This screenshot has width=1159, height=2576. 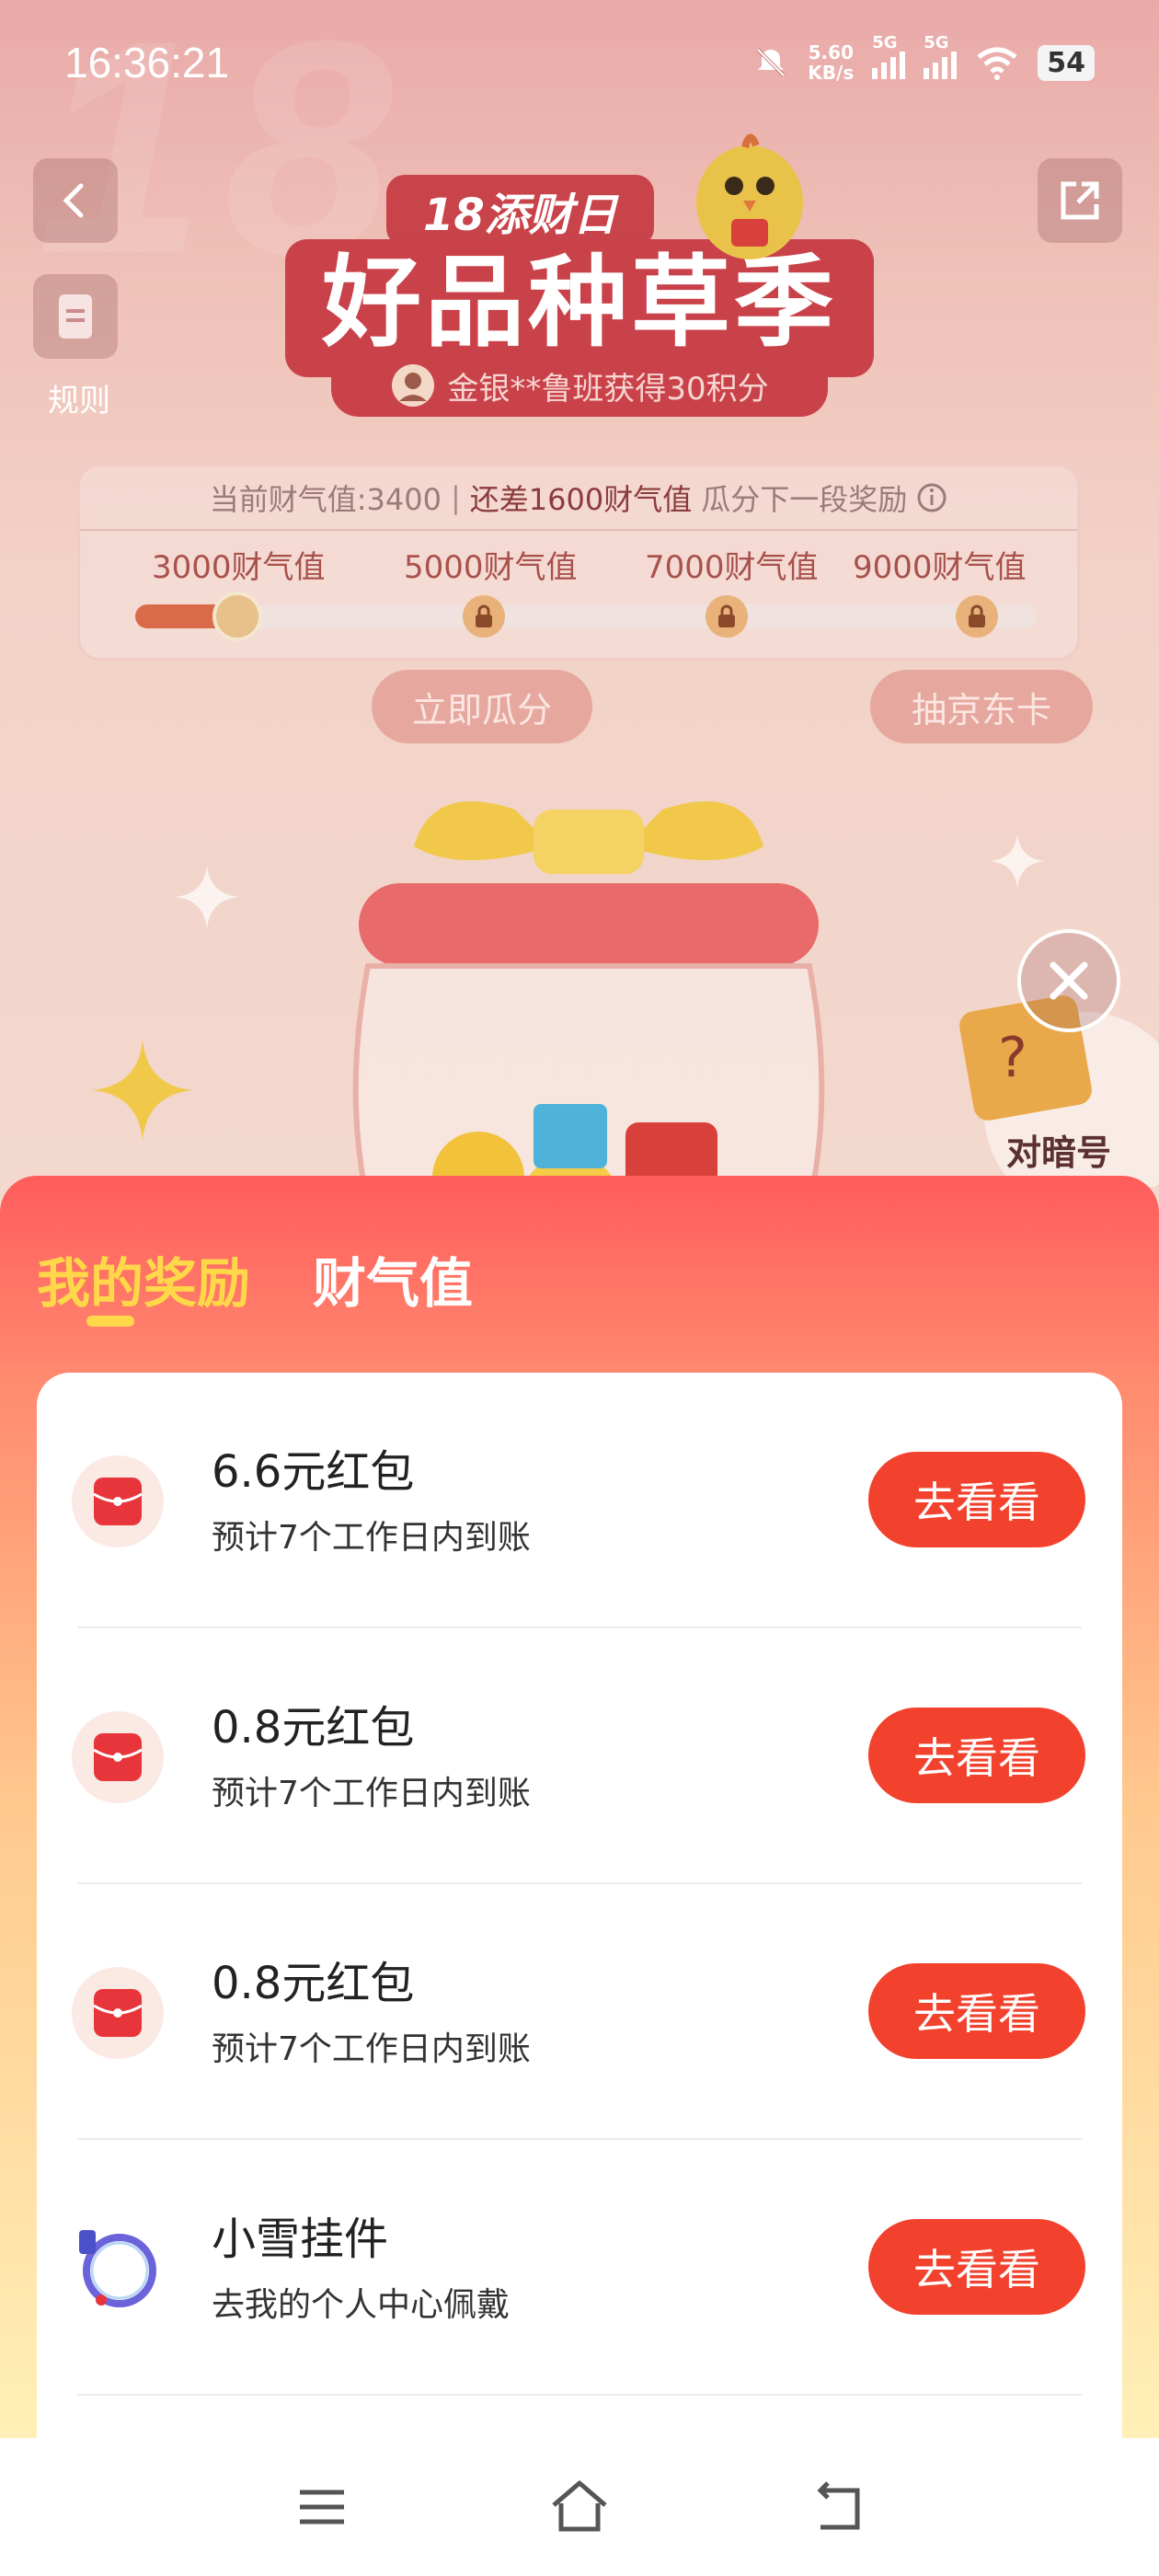 What do you see at coordinates (579, 282) in the screenshot?
I see `event-title-card: 18添财日 好品种草季 金银**鲁班获得30积分` at bounding box center [579, 282].